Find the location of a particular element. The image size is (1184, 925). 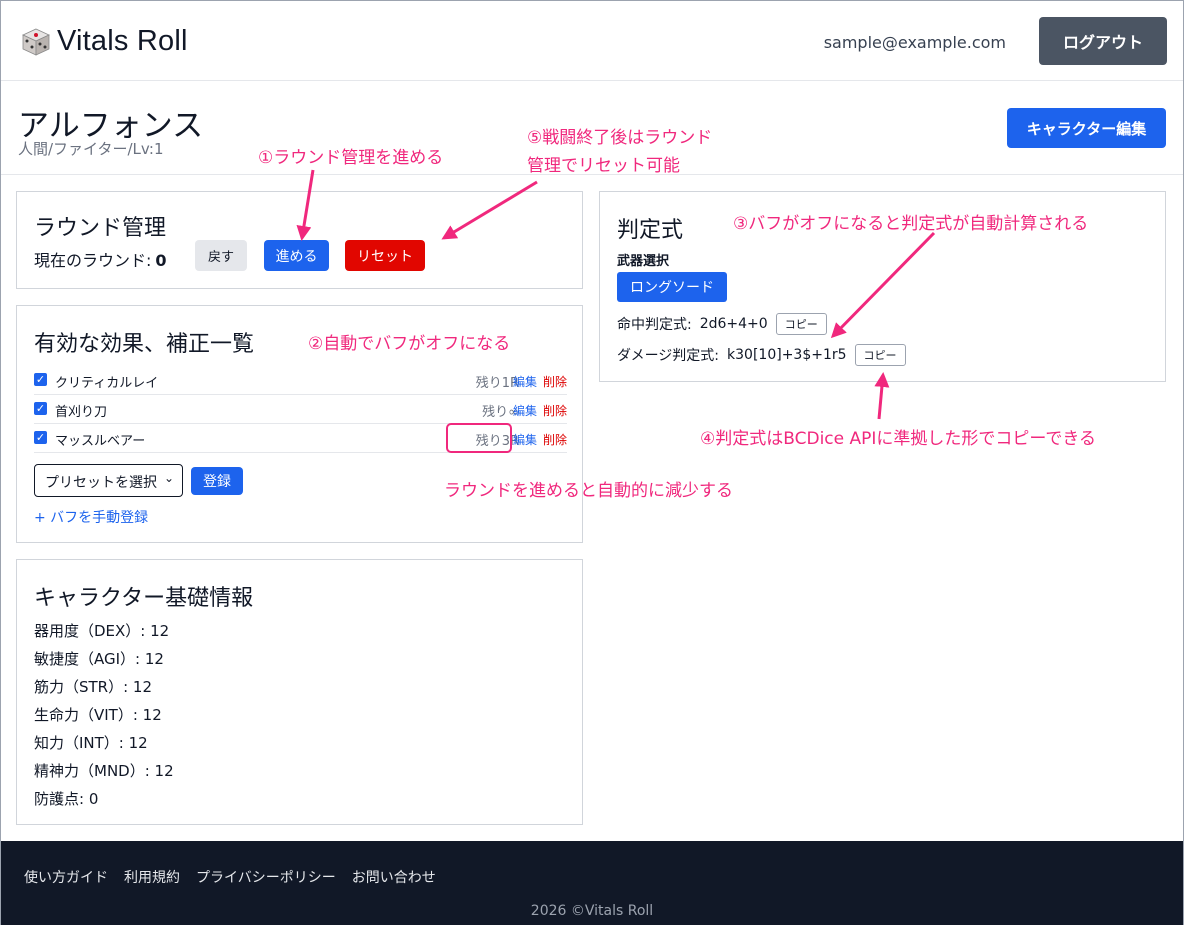

effect-name: 首刈り刀 is located at coordinates (81, 412).